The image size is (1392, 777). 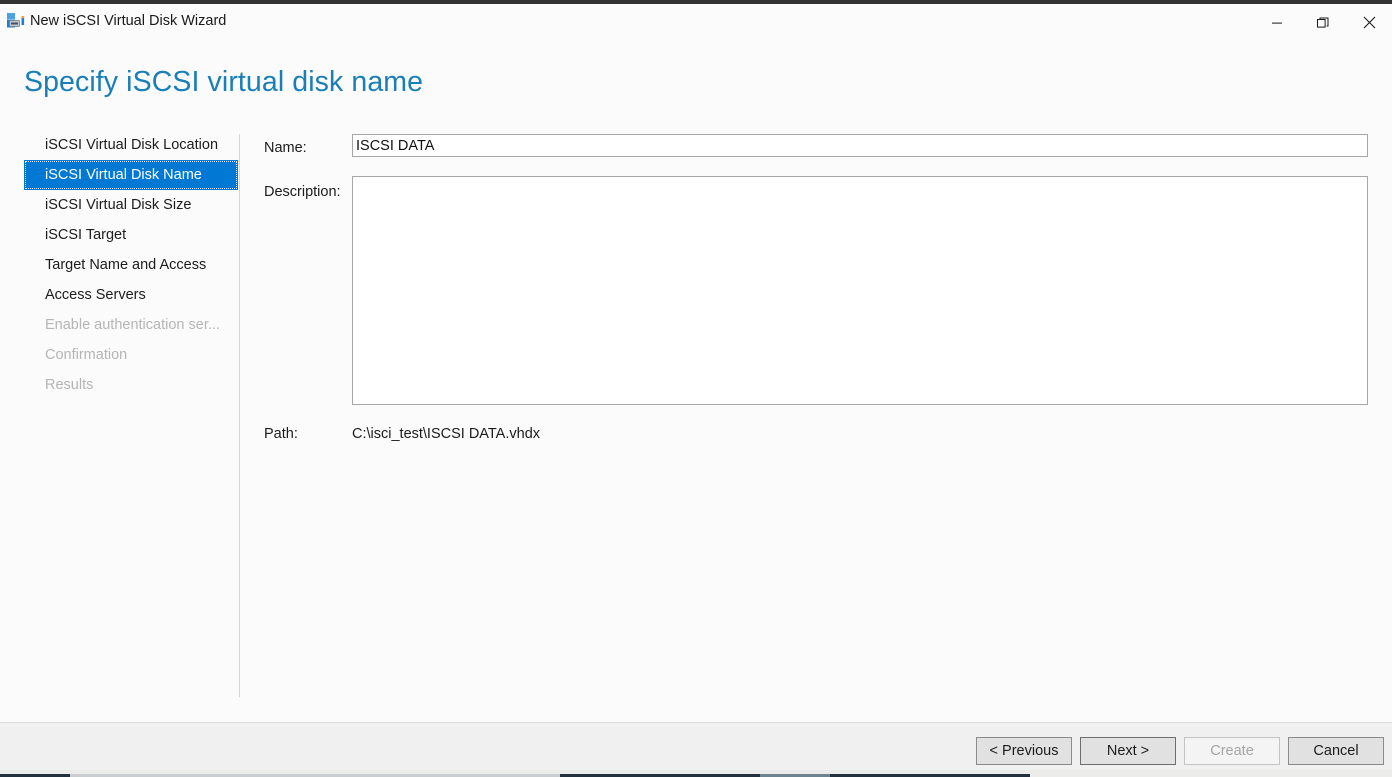 I want to click on sidebar-item-iscsi-virtual-disk-name: iSCSI Virtual Disk Name, so click(x=131, y=175).